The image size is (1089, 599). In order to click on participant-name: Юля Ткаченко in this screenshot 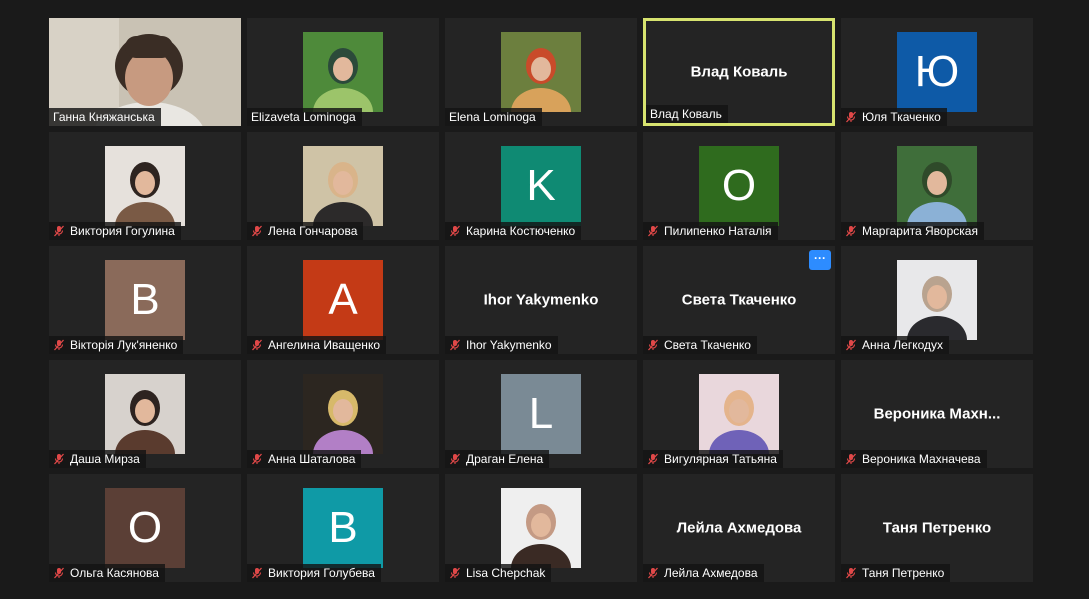, I will do `click(901, 117)`.